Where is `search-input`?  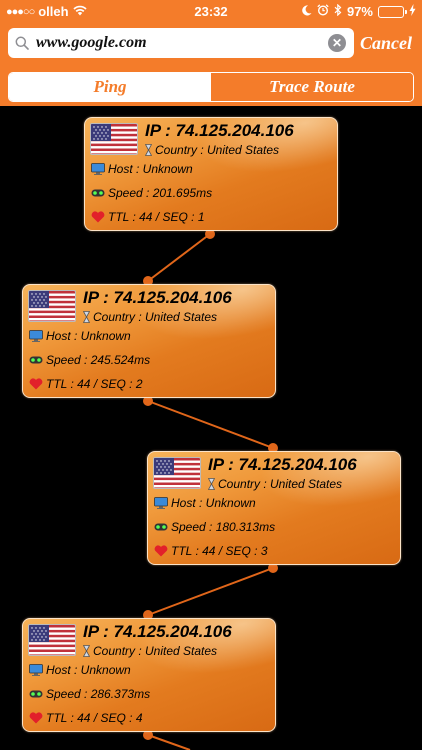 search-input is located at coordinates (182, 43).